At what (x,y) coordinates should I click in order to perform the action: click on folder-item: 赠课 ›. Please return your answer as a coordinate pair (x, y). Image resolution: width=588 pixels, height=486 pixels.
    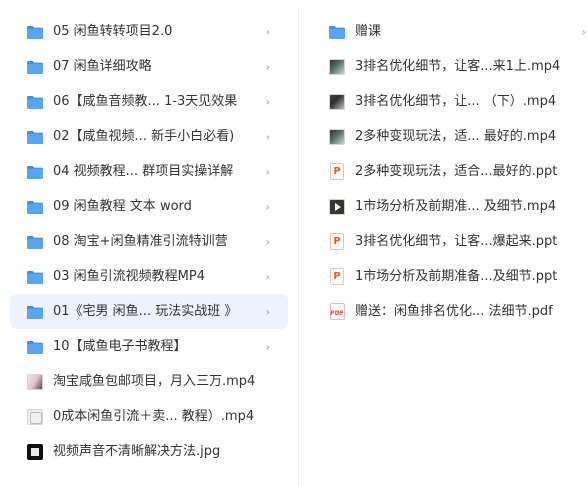
    Looking at the image, I should click on (449, 31).